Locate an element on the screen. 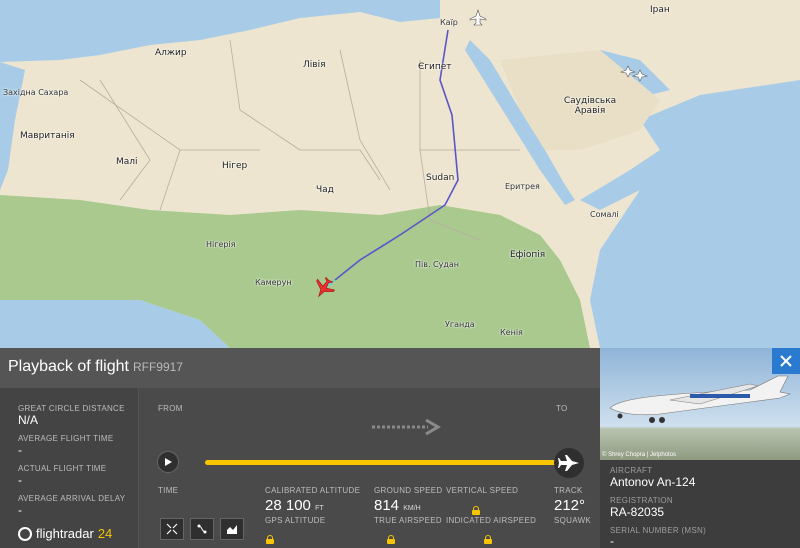  map-label-mali: Малі is located at coordinates (127, 162).